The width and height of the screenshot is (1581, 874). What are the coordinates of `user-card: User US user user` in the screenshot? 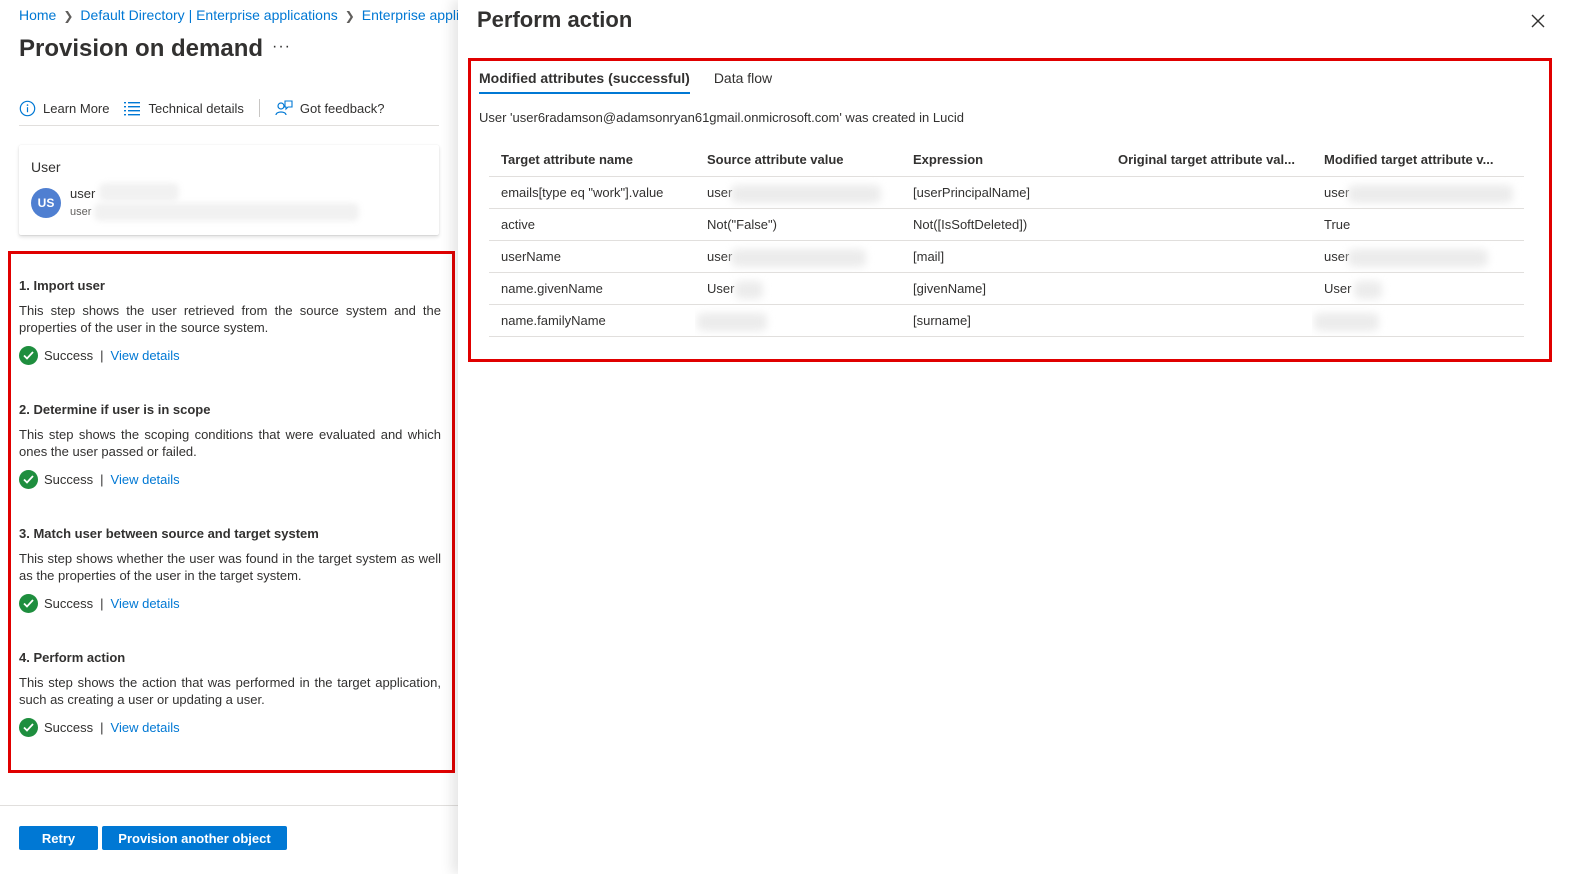 It's located at (229, 190).